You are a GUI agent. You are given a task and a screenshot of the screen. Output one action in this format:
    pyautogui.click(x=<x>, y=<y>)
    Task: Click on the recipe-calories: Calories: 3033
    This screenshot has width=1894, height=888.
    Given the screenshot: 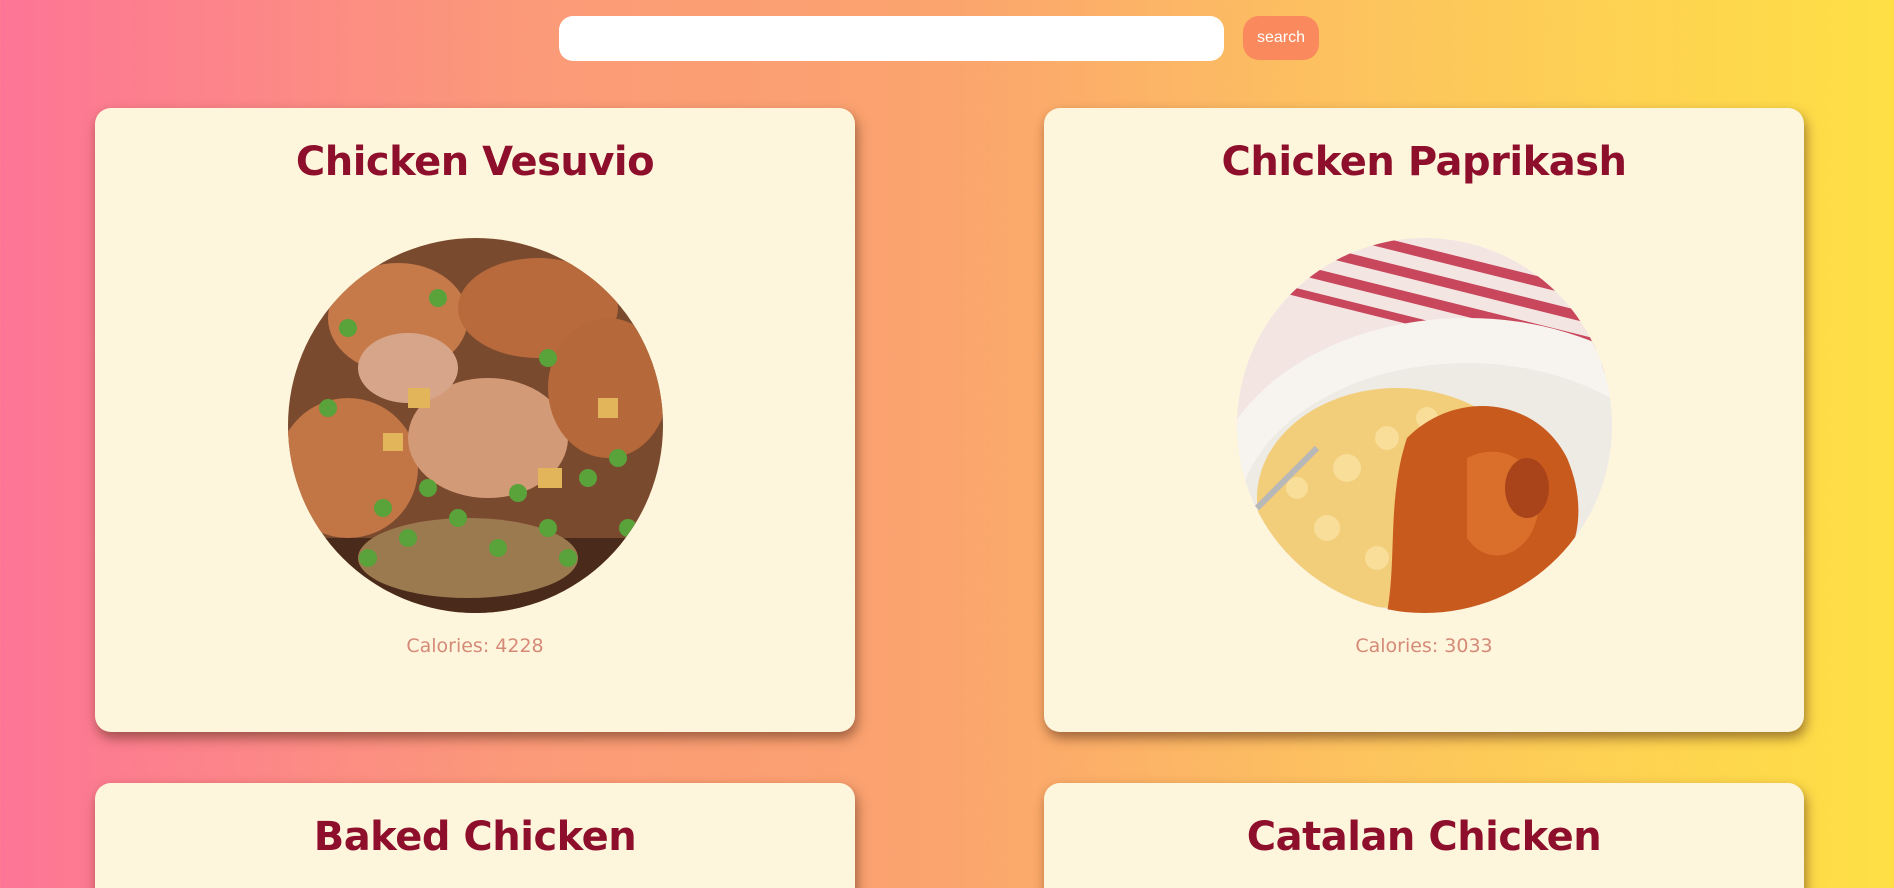 What is the action you would take?
    pyautogui.click(x=1424, y=646)
    